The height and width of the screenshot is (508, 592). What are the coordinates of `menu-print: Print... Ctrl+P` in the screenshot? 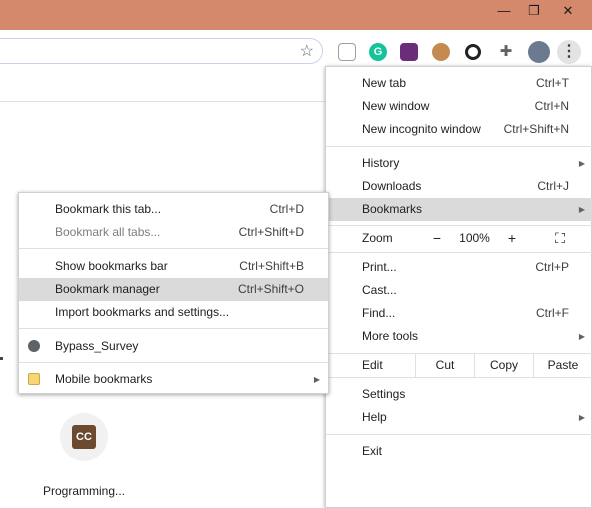 It's located at (459, 267).